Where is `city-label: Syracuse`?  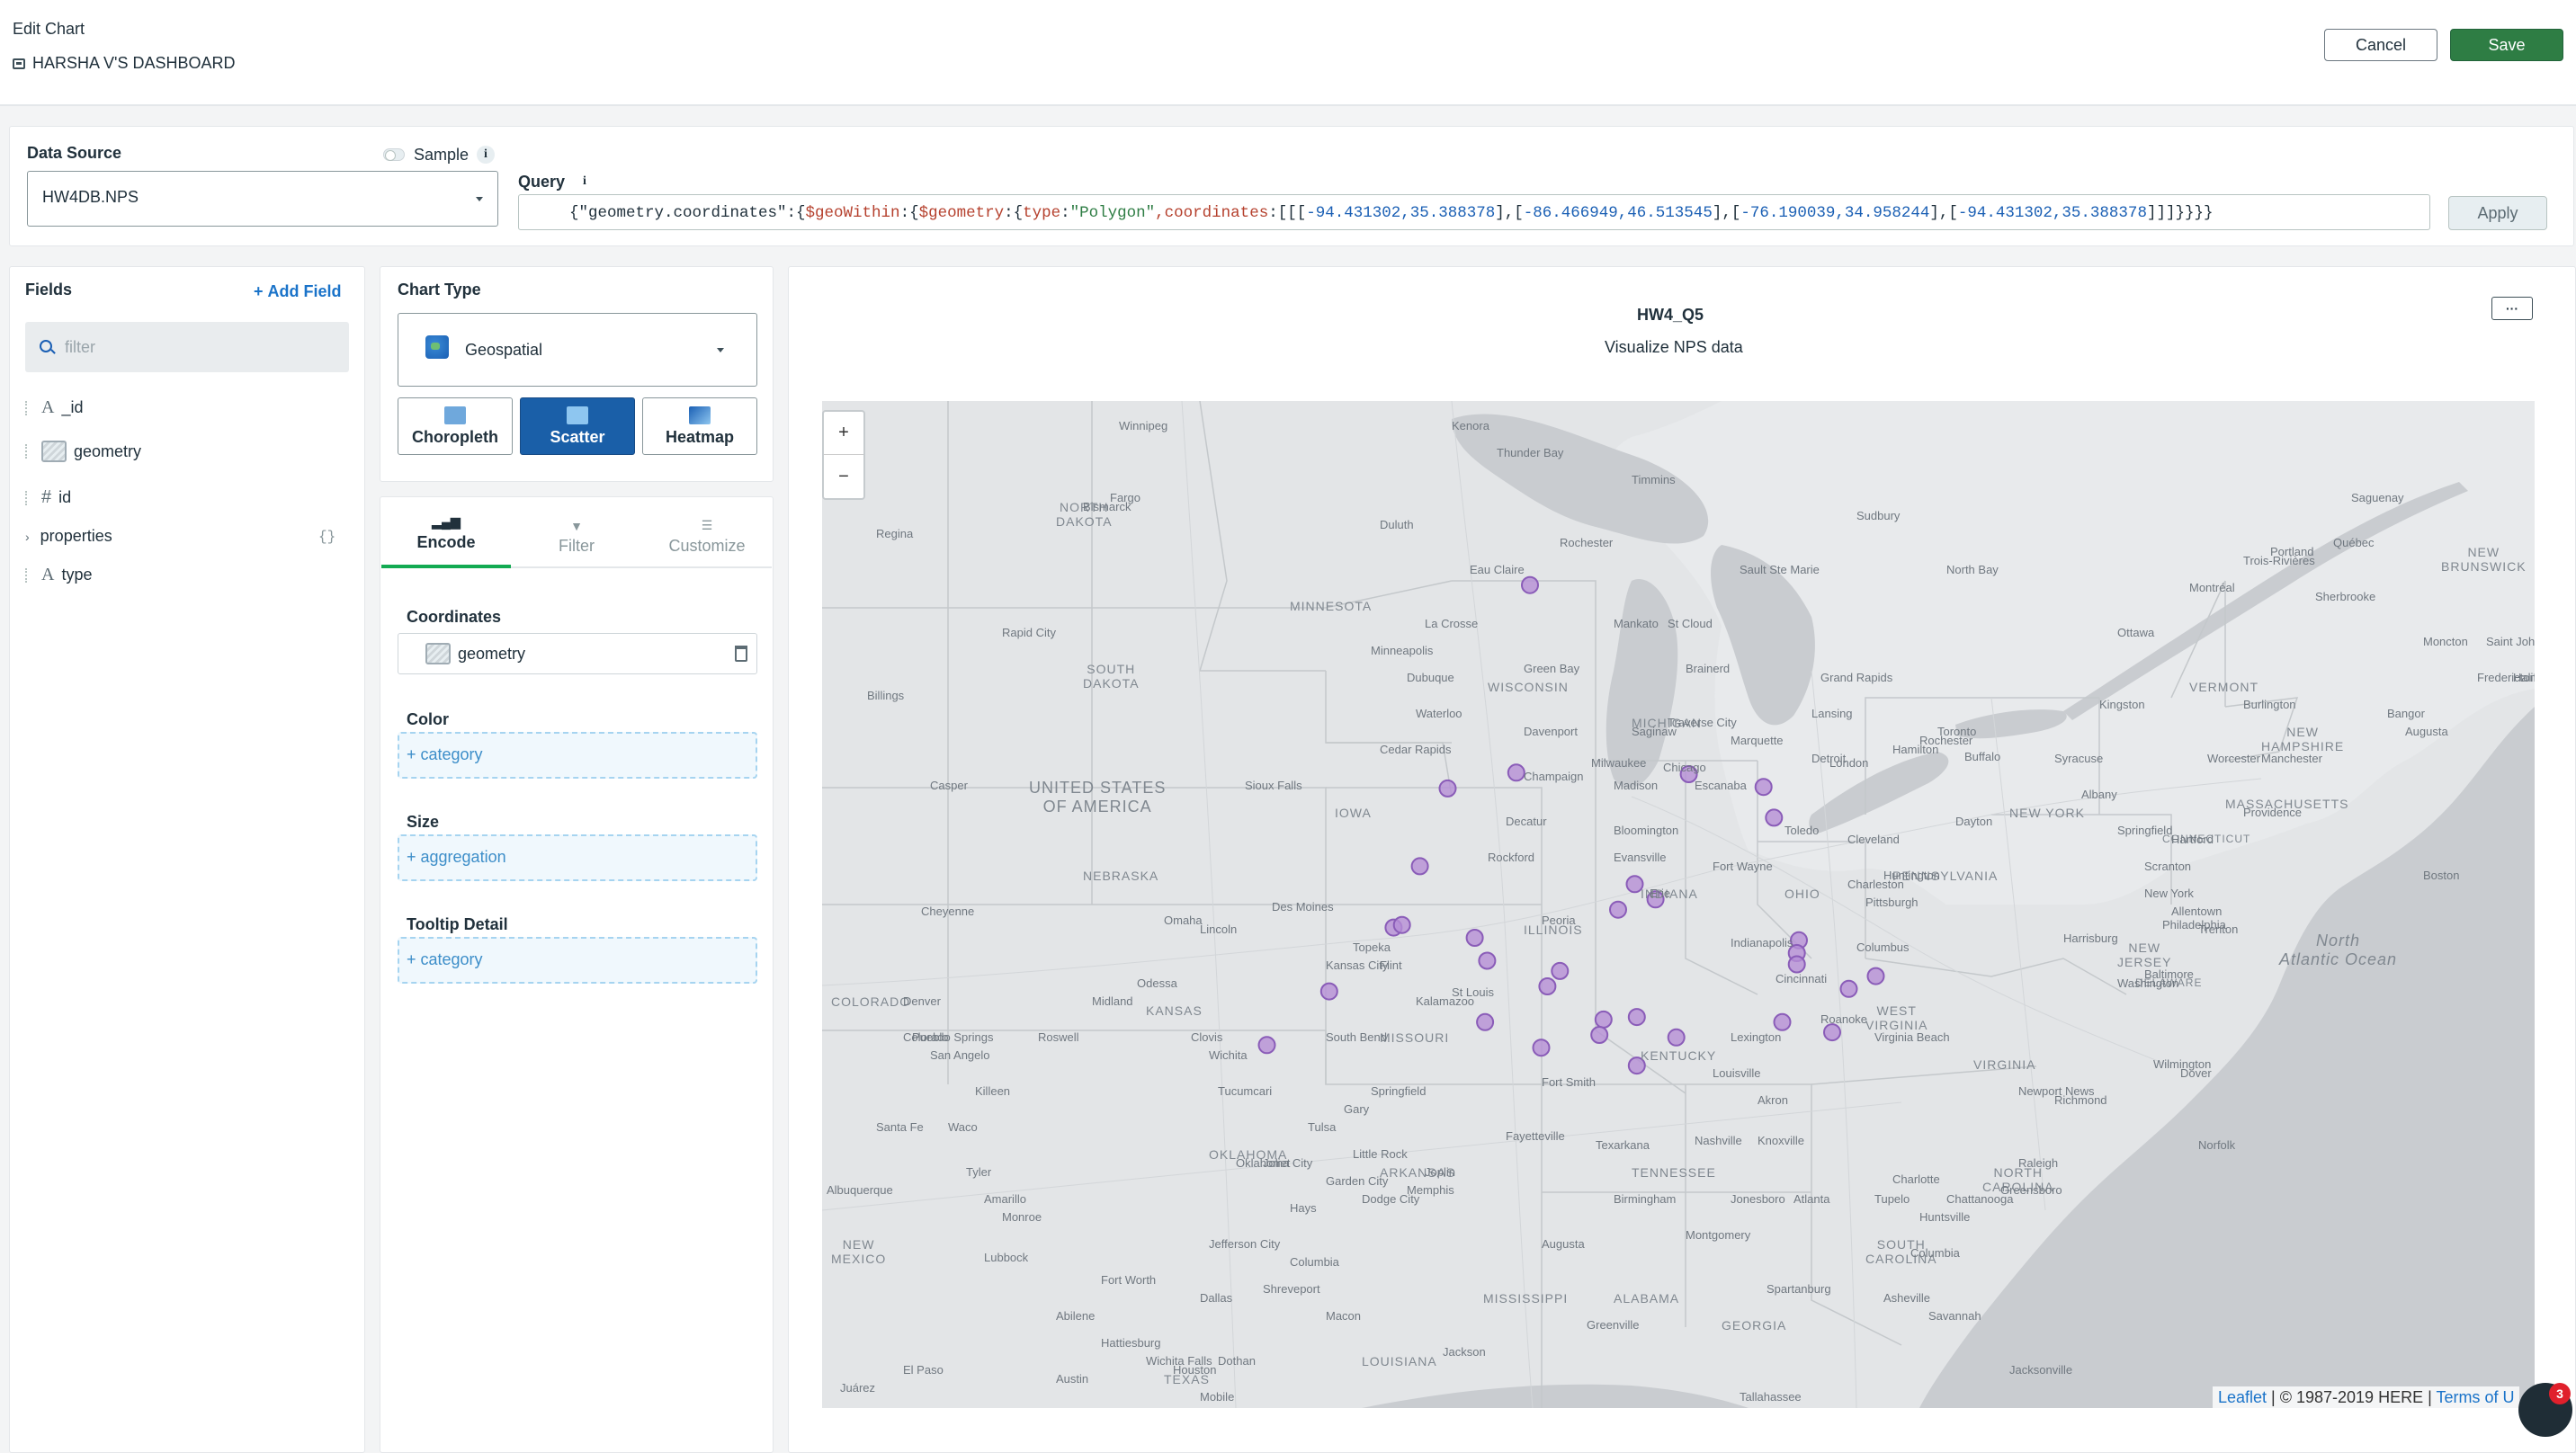
city-label: Syracuse is located at coordinates (2079, 758).